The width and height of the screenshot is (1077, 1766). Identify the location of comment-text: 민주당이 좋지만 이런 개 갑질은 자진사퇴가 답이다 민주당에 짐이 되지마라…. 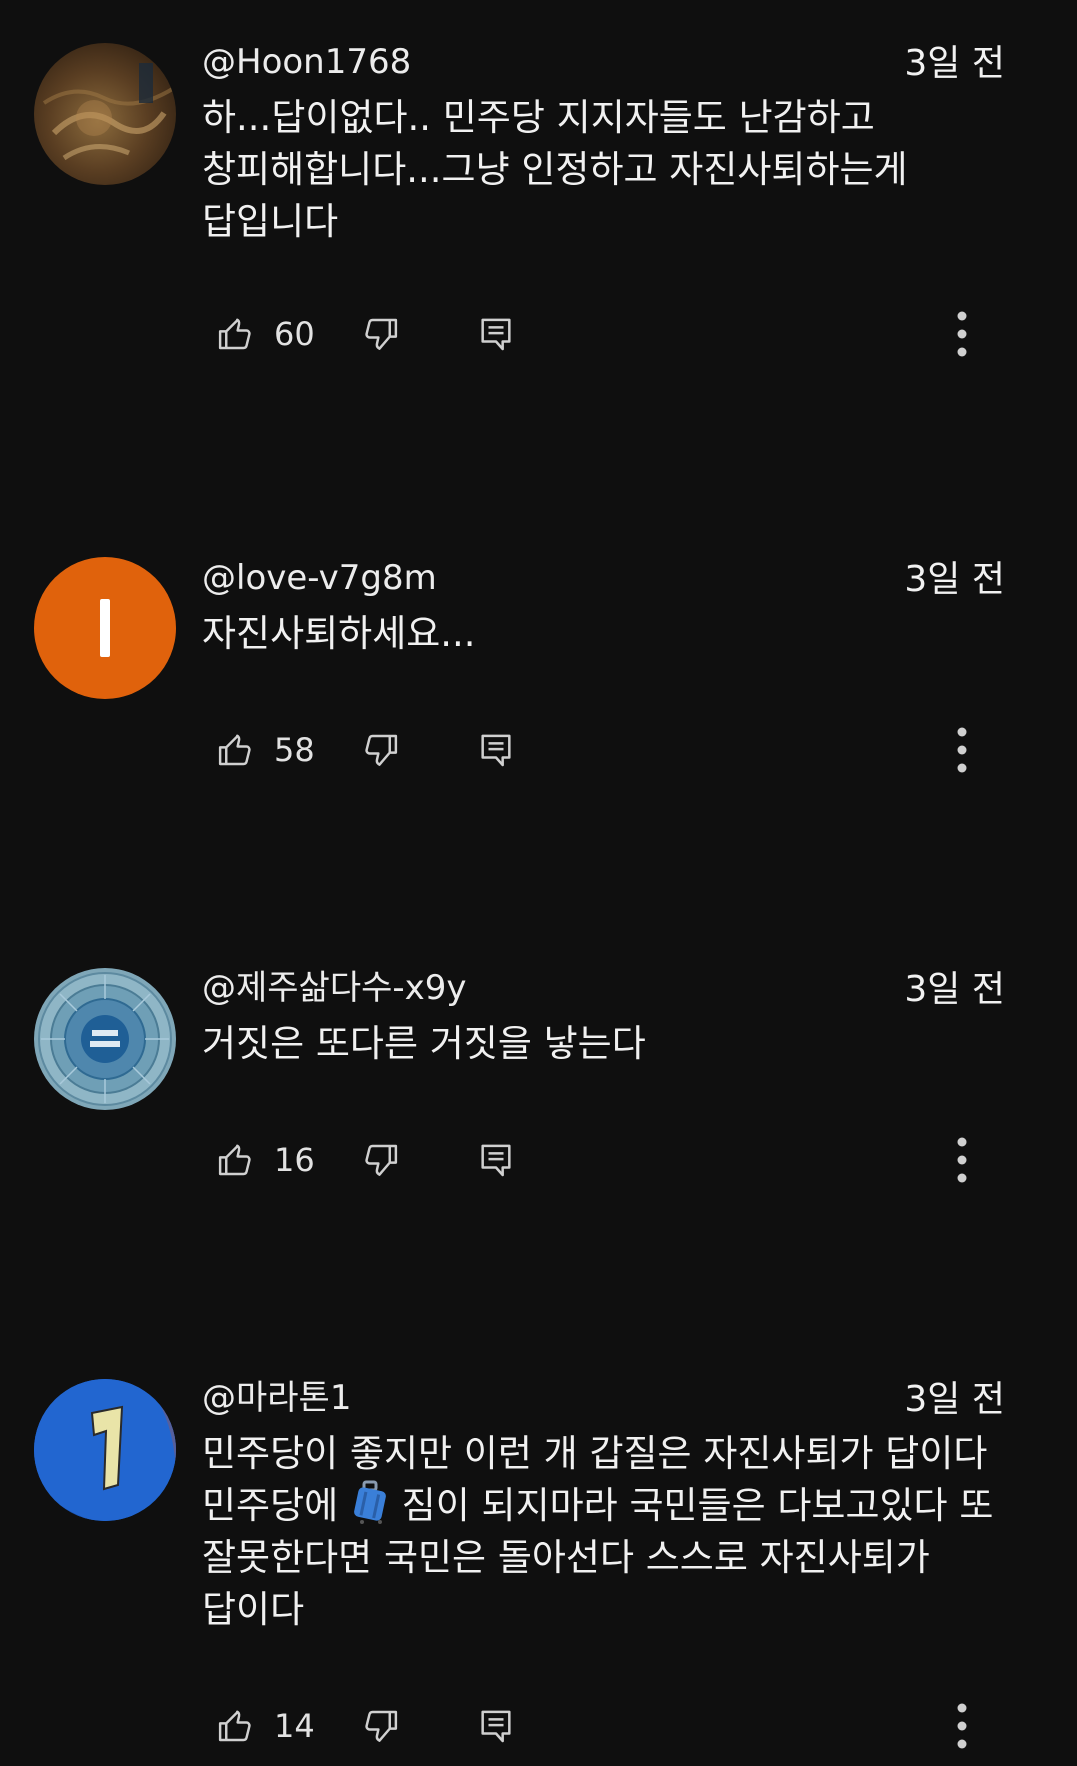
(612, 1532).